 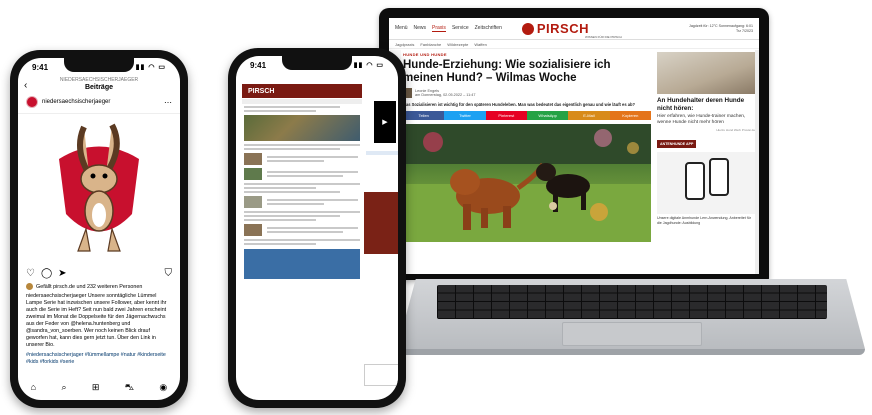 What do you see at coordinates (302, 128) in the screenshot?
I see `mobile-article-image` at bounding box center [302, 128].